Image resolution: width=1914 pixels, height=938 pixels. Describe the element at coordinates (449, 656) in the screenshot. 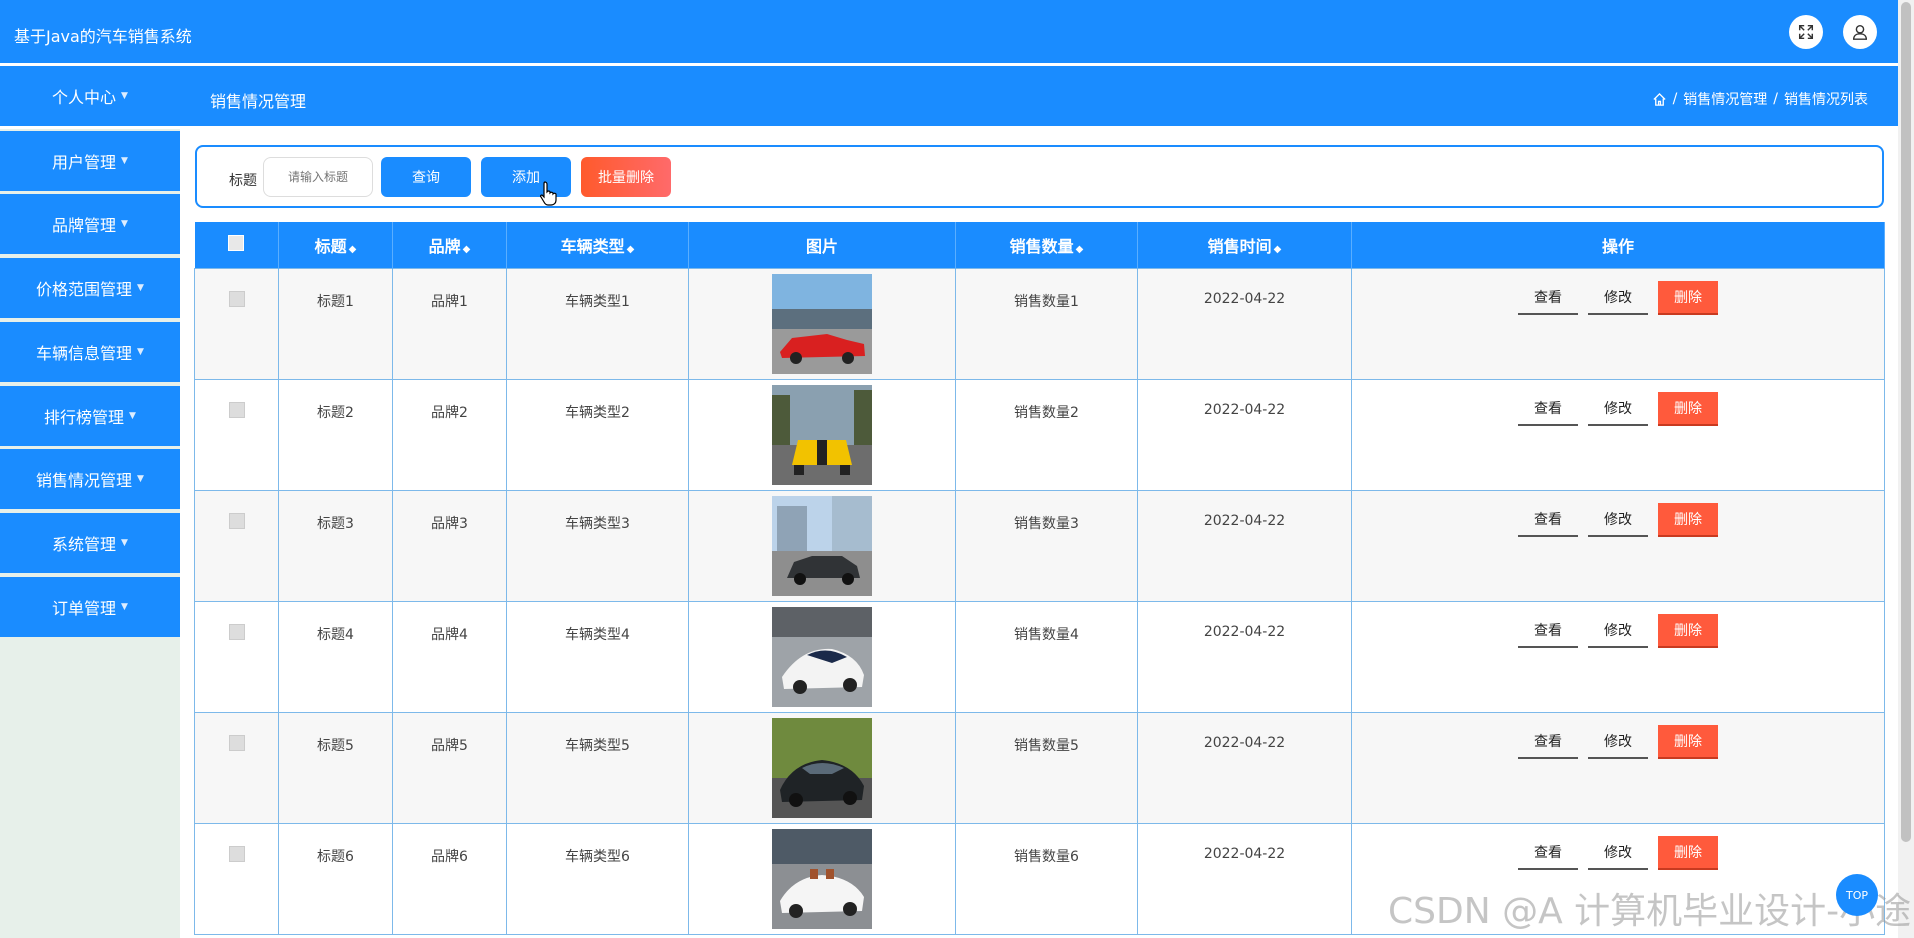

I see `cell-brand: 品牌4` at that location.